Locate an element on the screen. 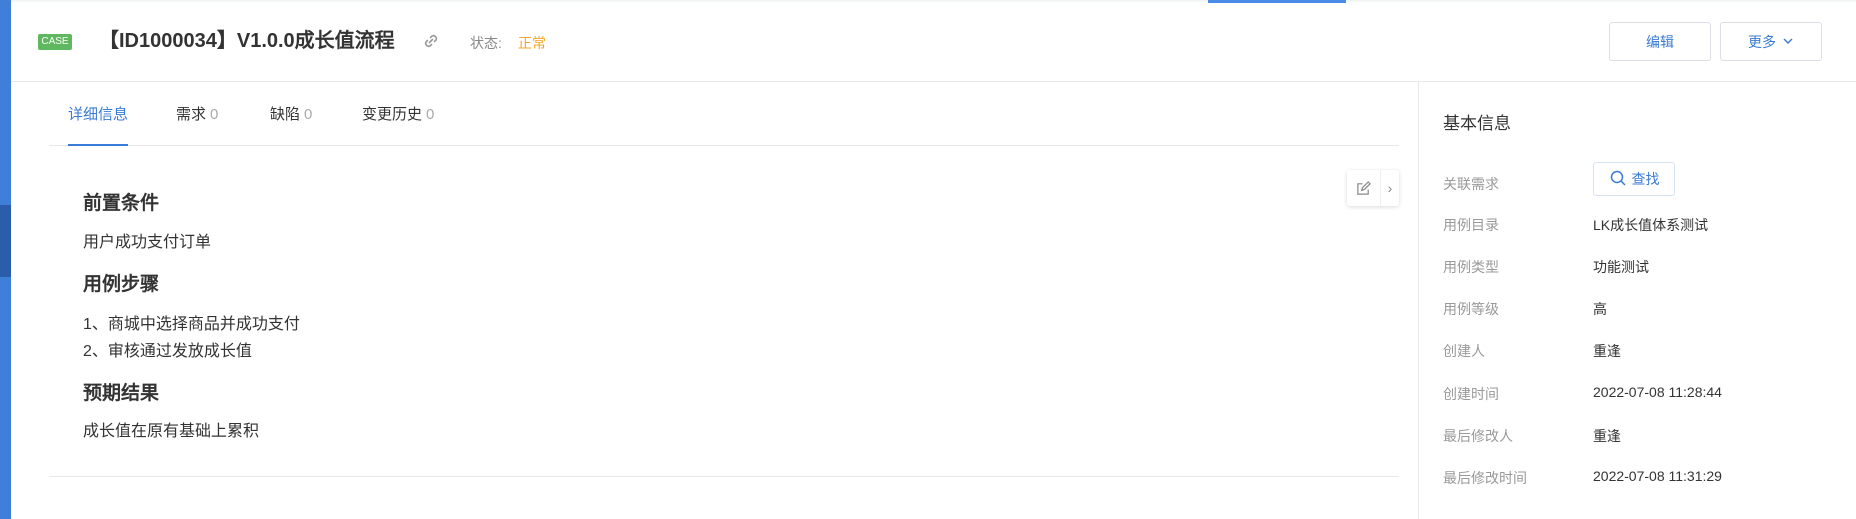 Image resolution: width=1856 pixels, height=519 pixels. edit-button-label: 编辑 is located at coordinates (1660, 41).